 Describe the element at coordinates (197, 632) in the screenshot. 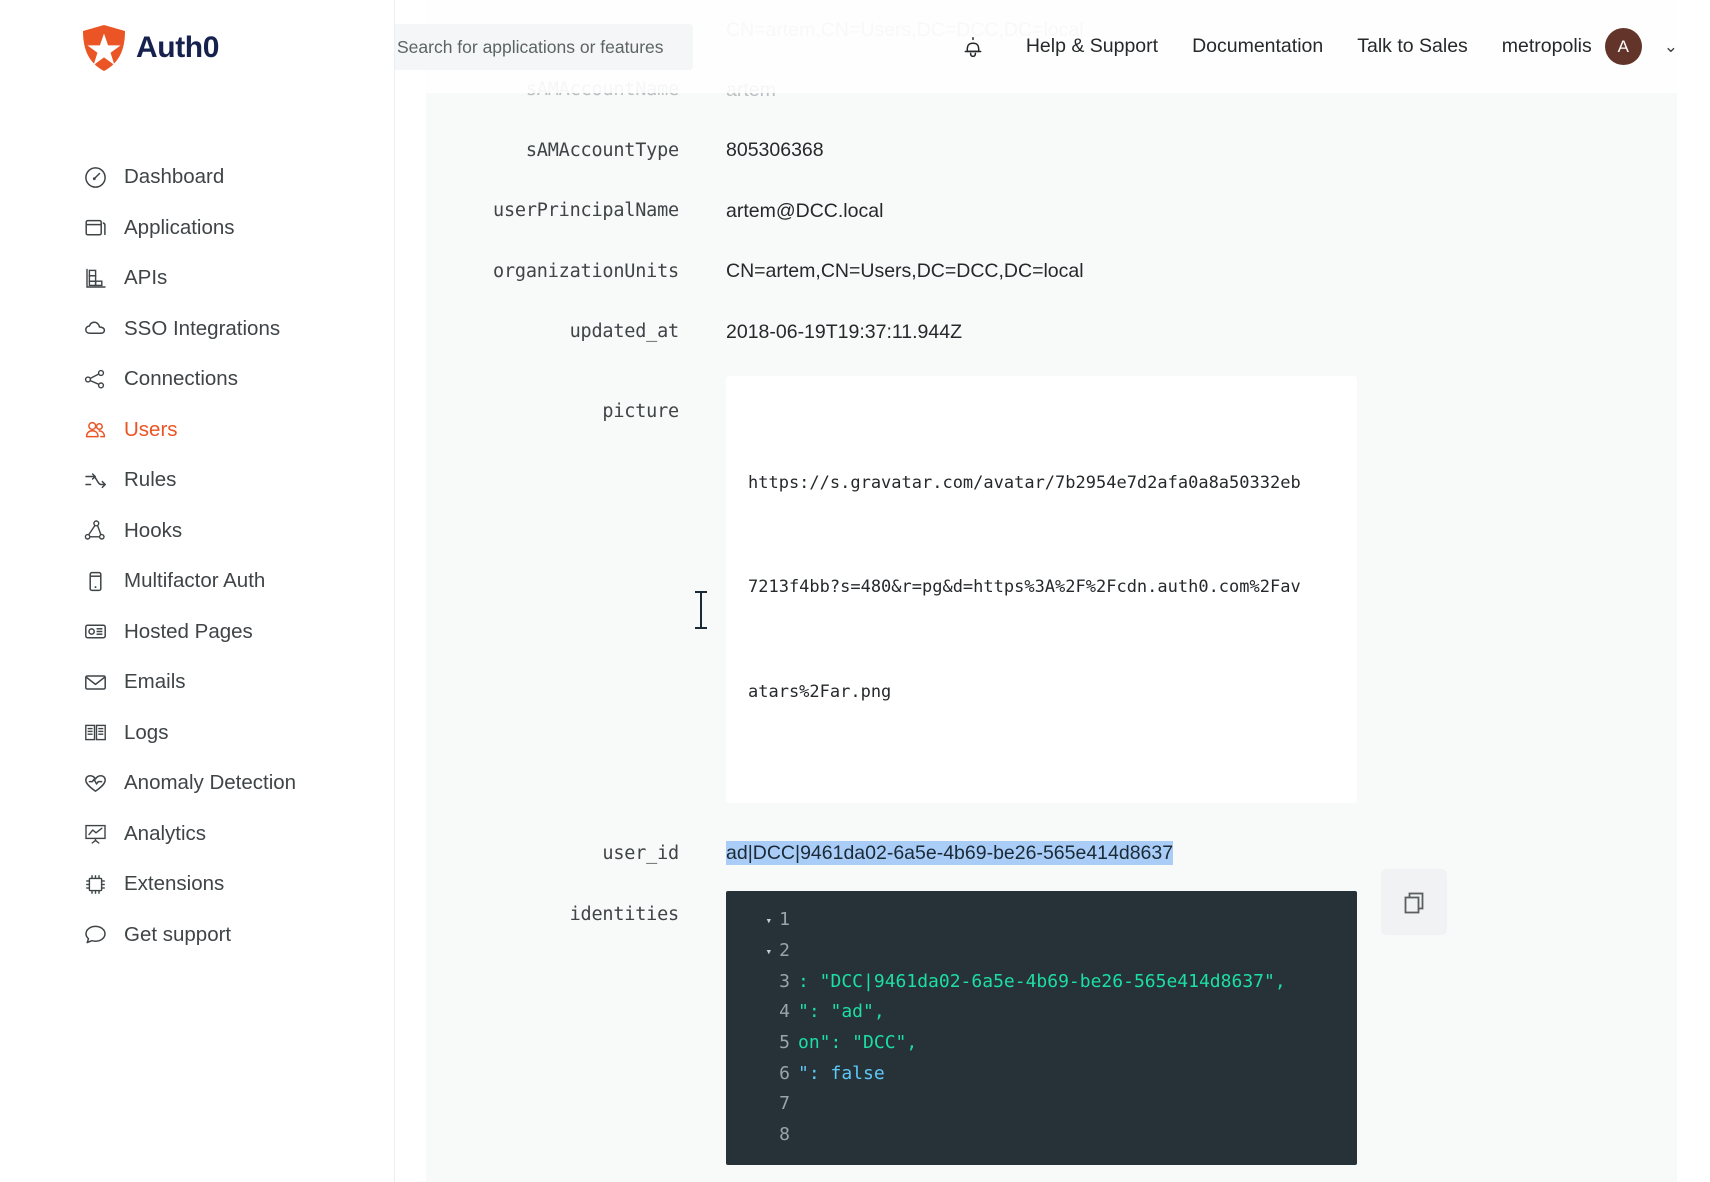

I see `sidebar-item-hosted-pages: Hosted Pages` at that location.